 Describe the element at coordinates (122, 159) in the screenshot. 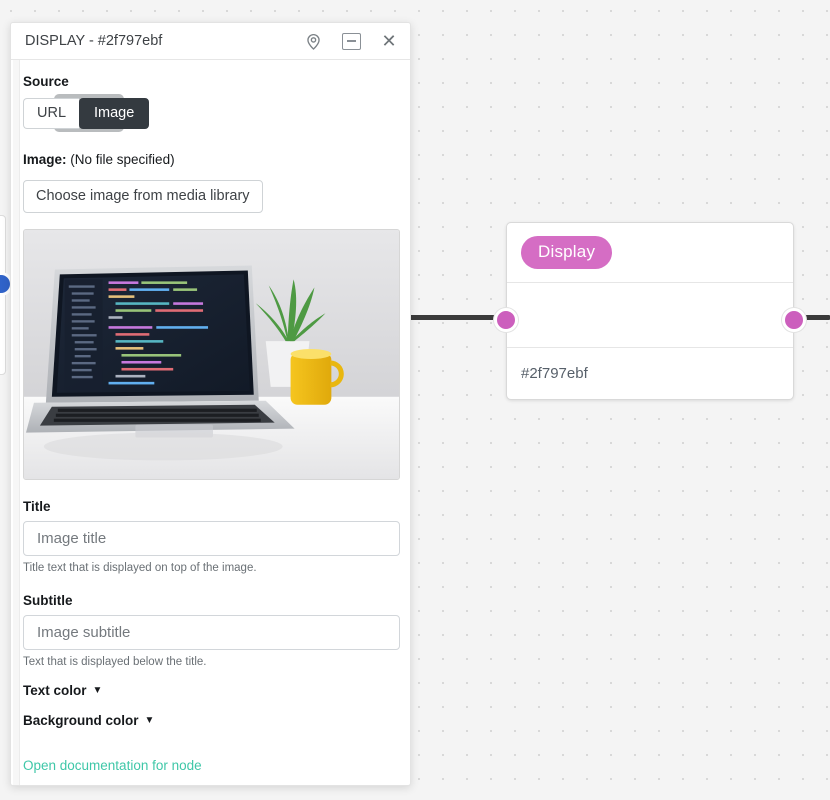

I see `image-file-value: (No file specified)` at that location.